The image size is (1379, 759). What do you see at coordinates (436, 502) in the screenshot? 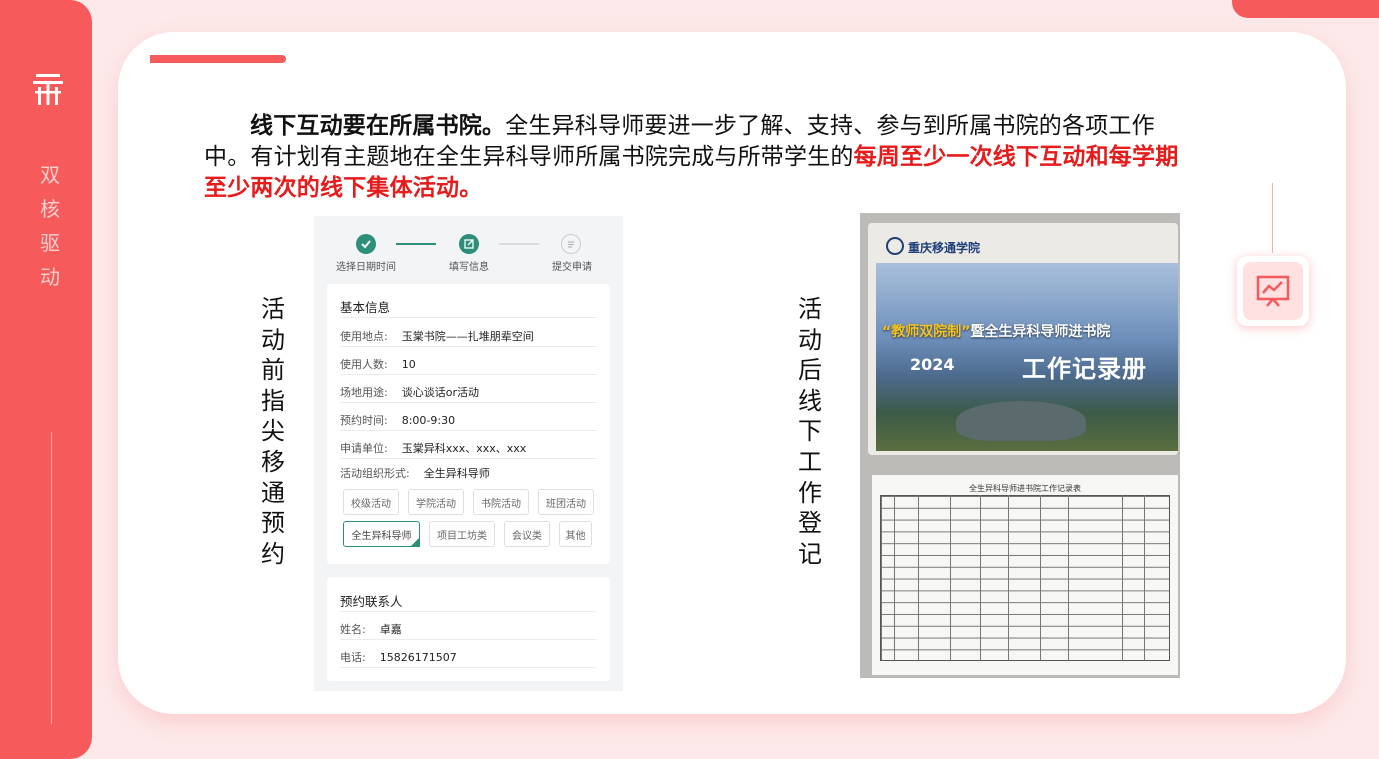
I see `chip-college-activity: 学院活动` at bounding box center [436, 502].